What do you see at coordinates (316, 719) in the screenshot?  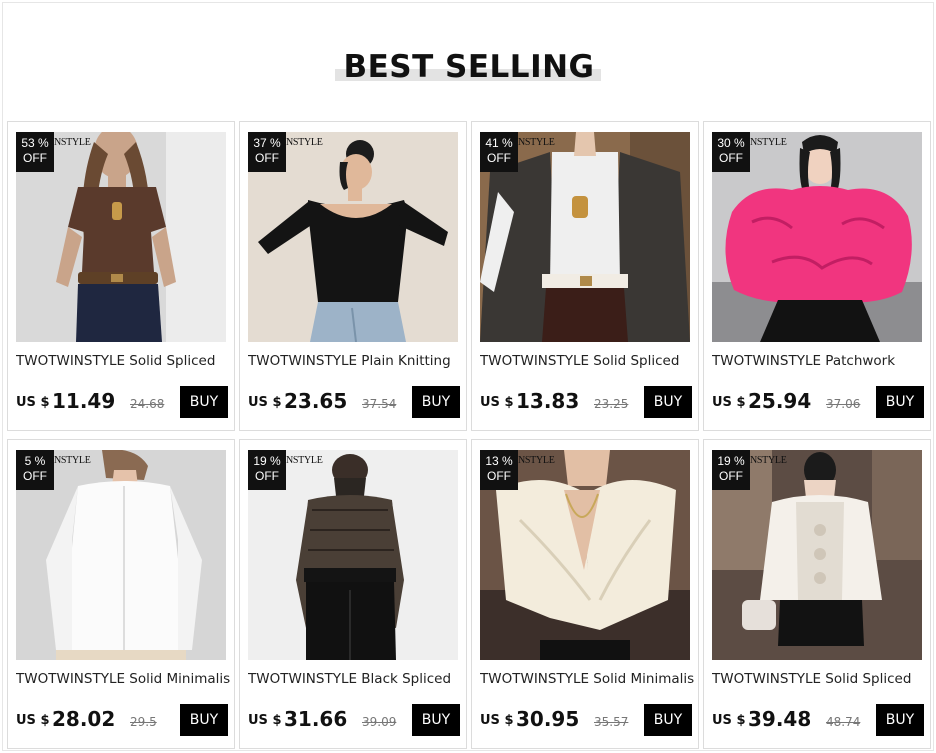 I see `sale-price: 31.66` at bounding box center [316, 719].